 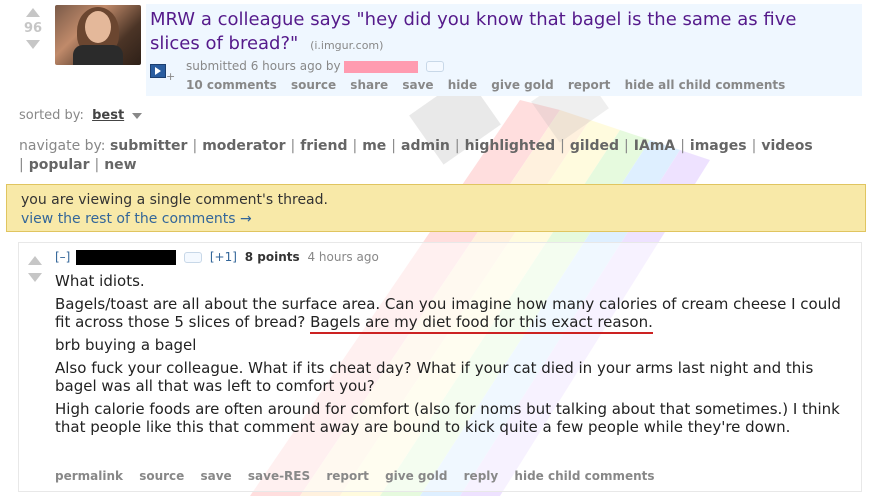 I want to click on redacted-username, so click(x=381, y=66).